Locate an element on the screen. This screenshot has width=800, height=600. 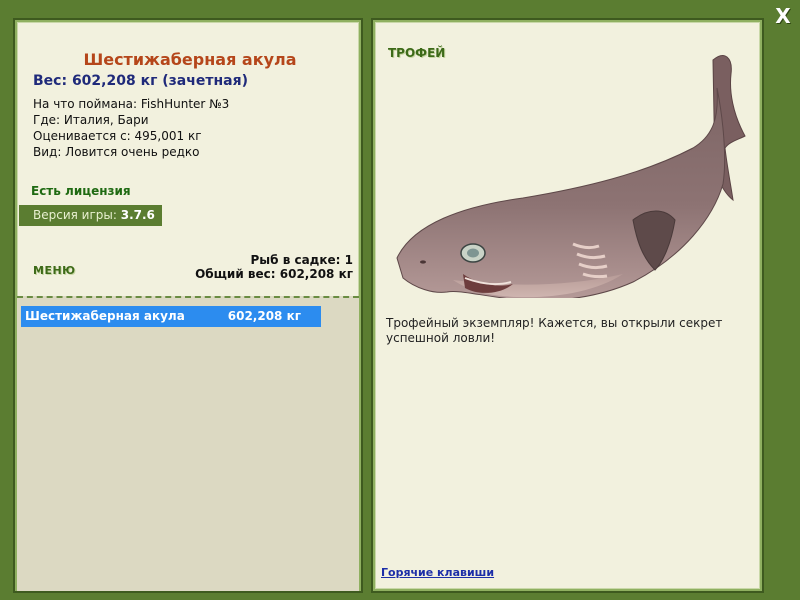
game-version-badge: Версия игры: 3.7.6 is located at coordinates (90, 215).